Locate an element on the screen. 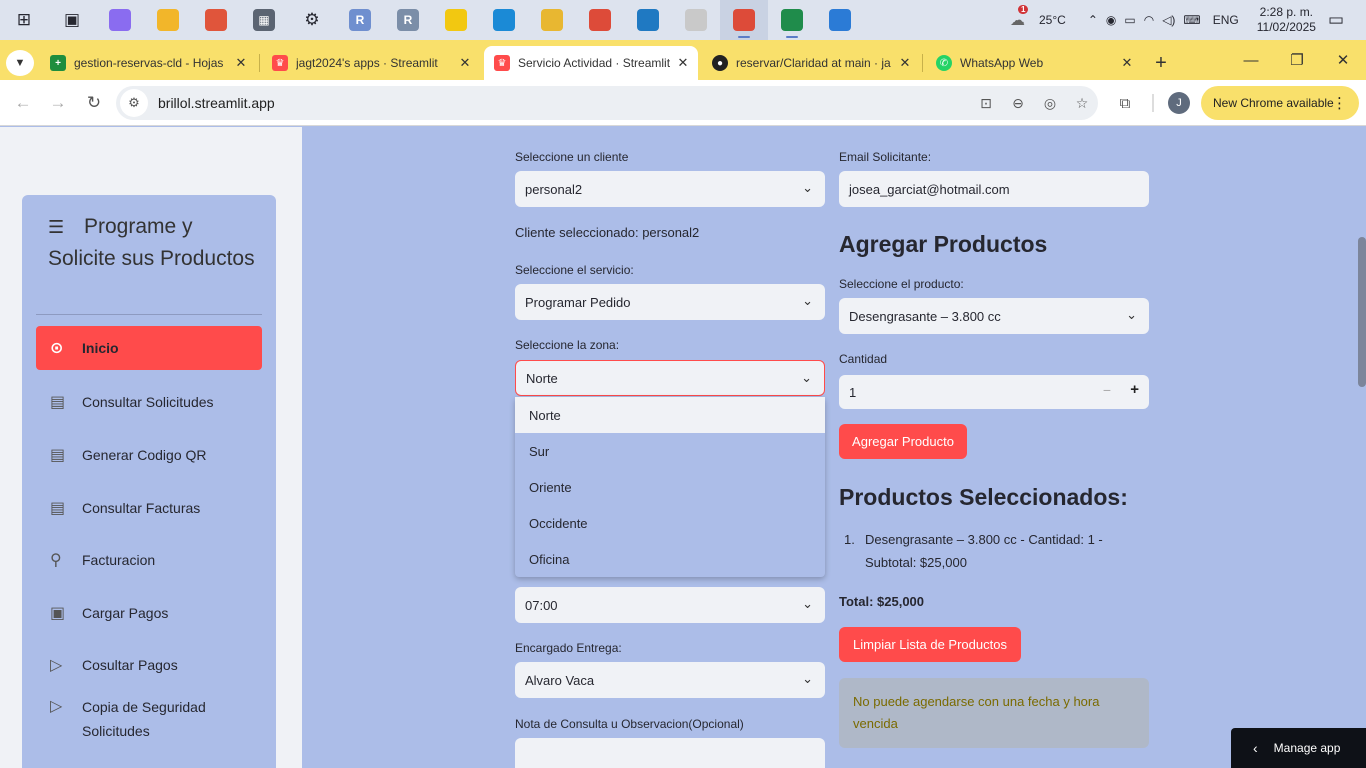 The width and height of the screenshot is (1366, 768). weather-badge: 1 is located at coordinates (1023, 9).